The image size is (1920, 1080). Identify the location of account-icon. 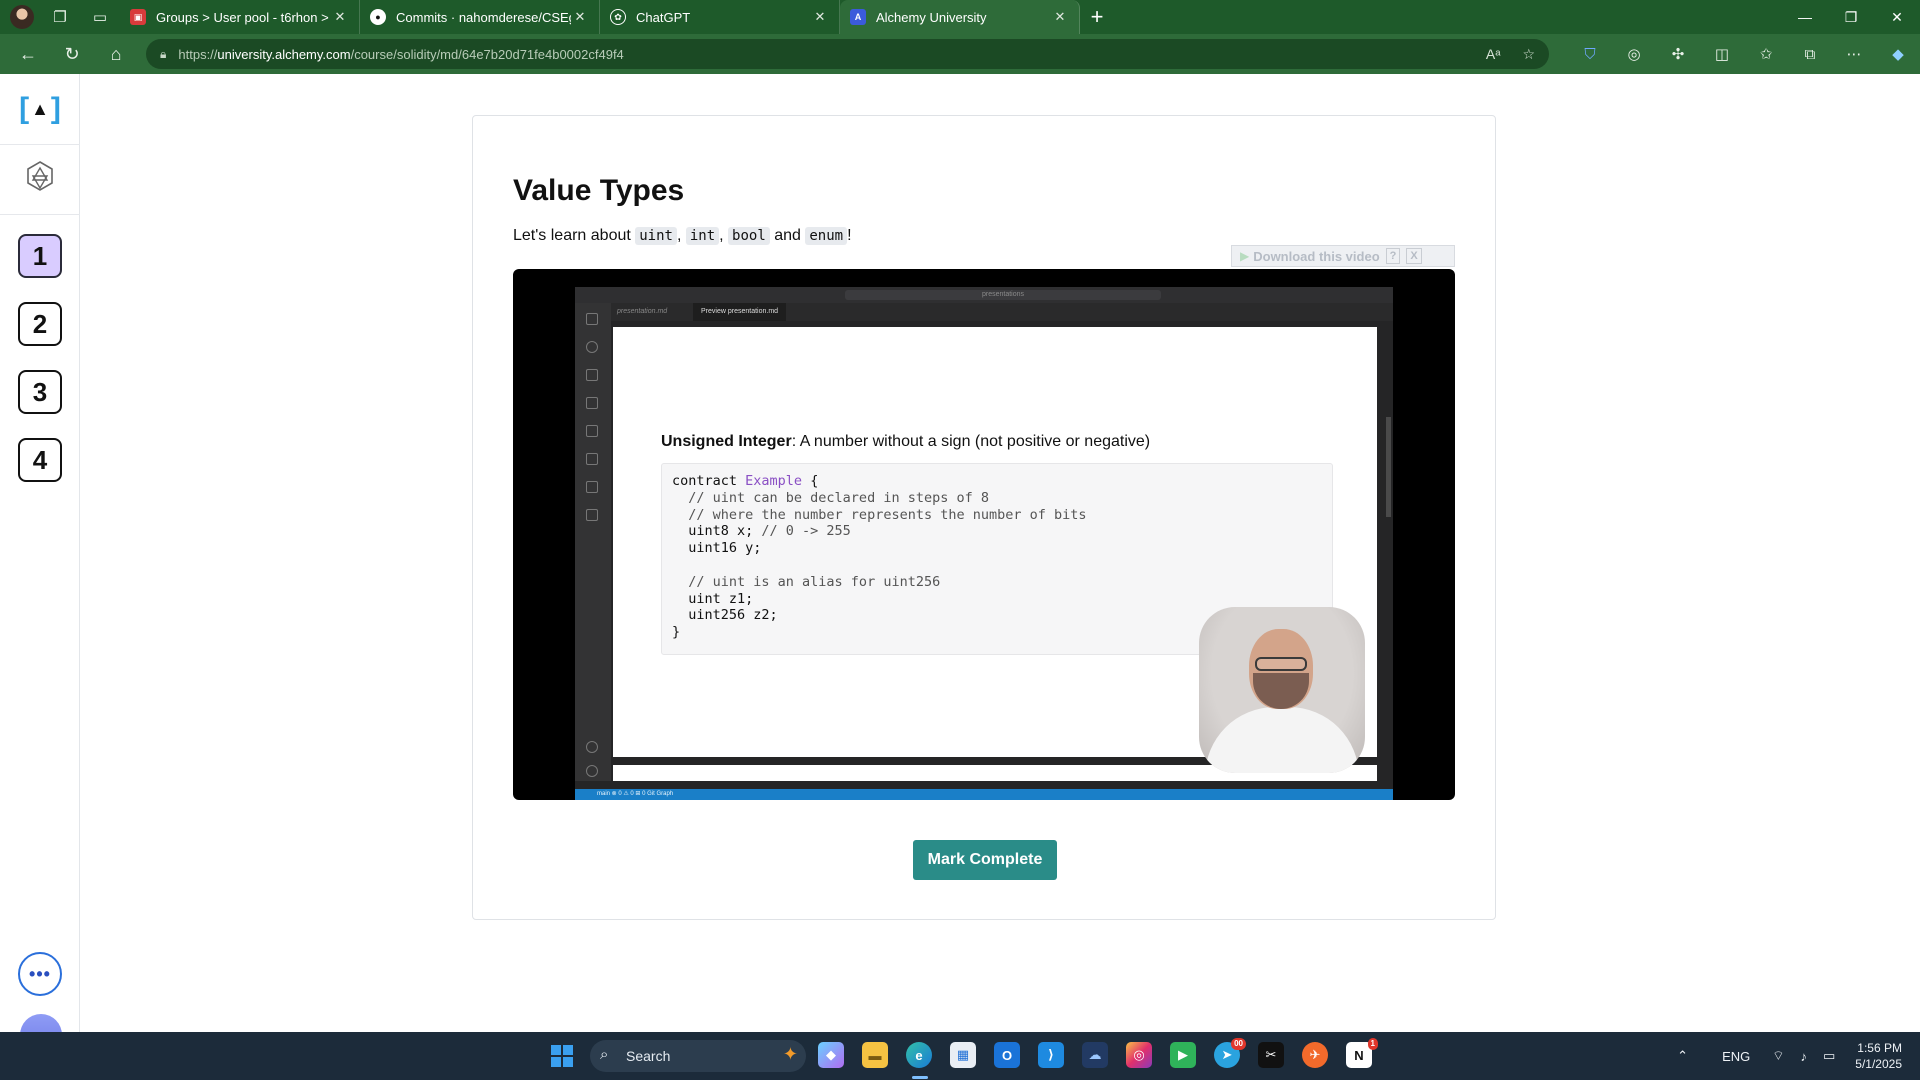
(592, 747).